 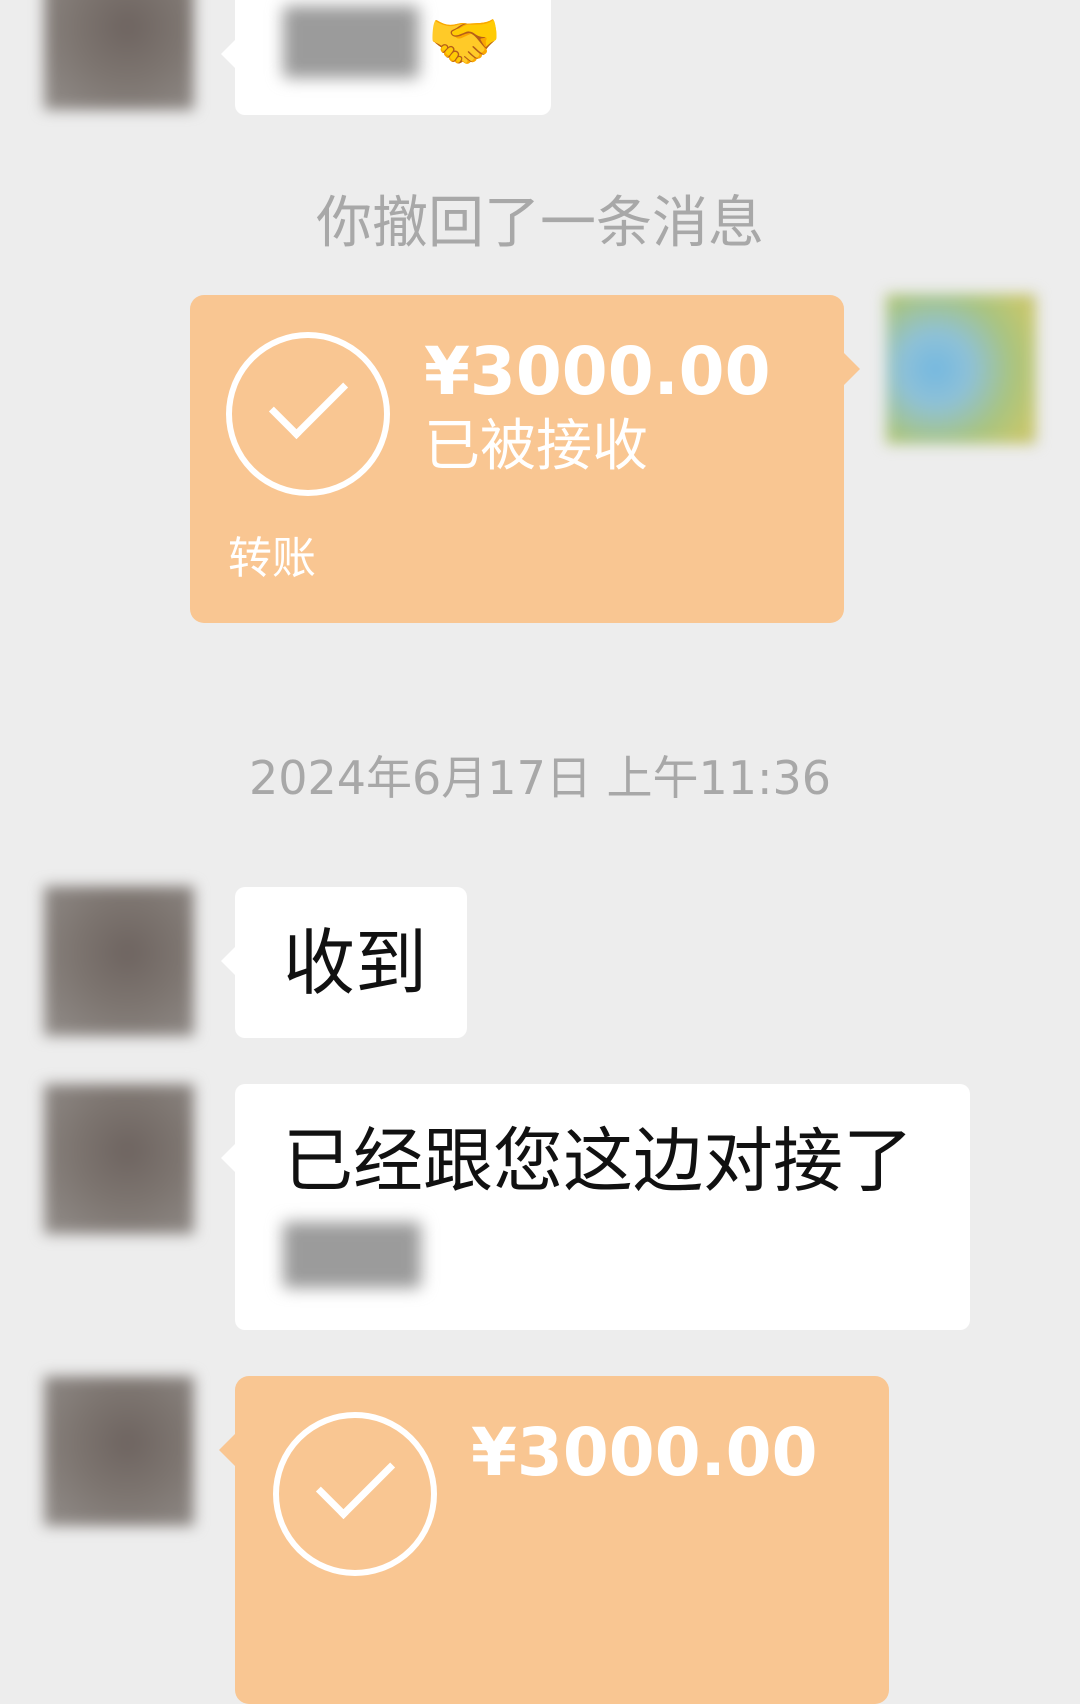 What do you see at coordinates (272, 558) in the screenshot?
I see `transfer-label: 转账` at bounding box center [272, 558].